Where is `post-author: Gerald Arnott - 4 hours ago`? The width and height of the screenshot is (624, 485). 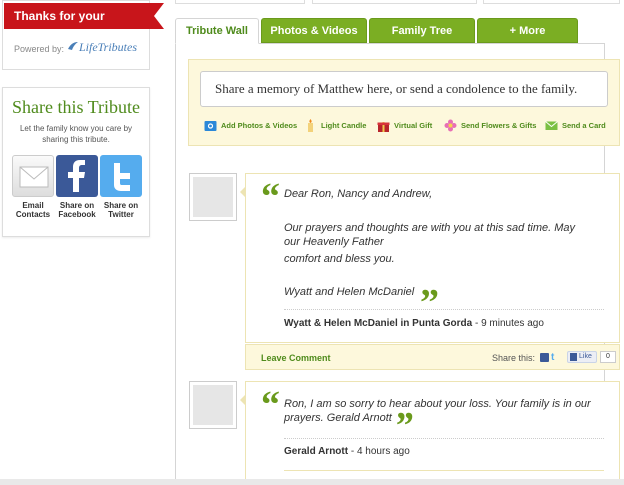 post-author: Gerald Arnott - 4 hours ago is located at coordinates (347, 451).